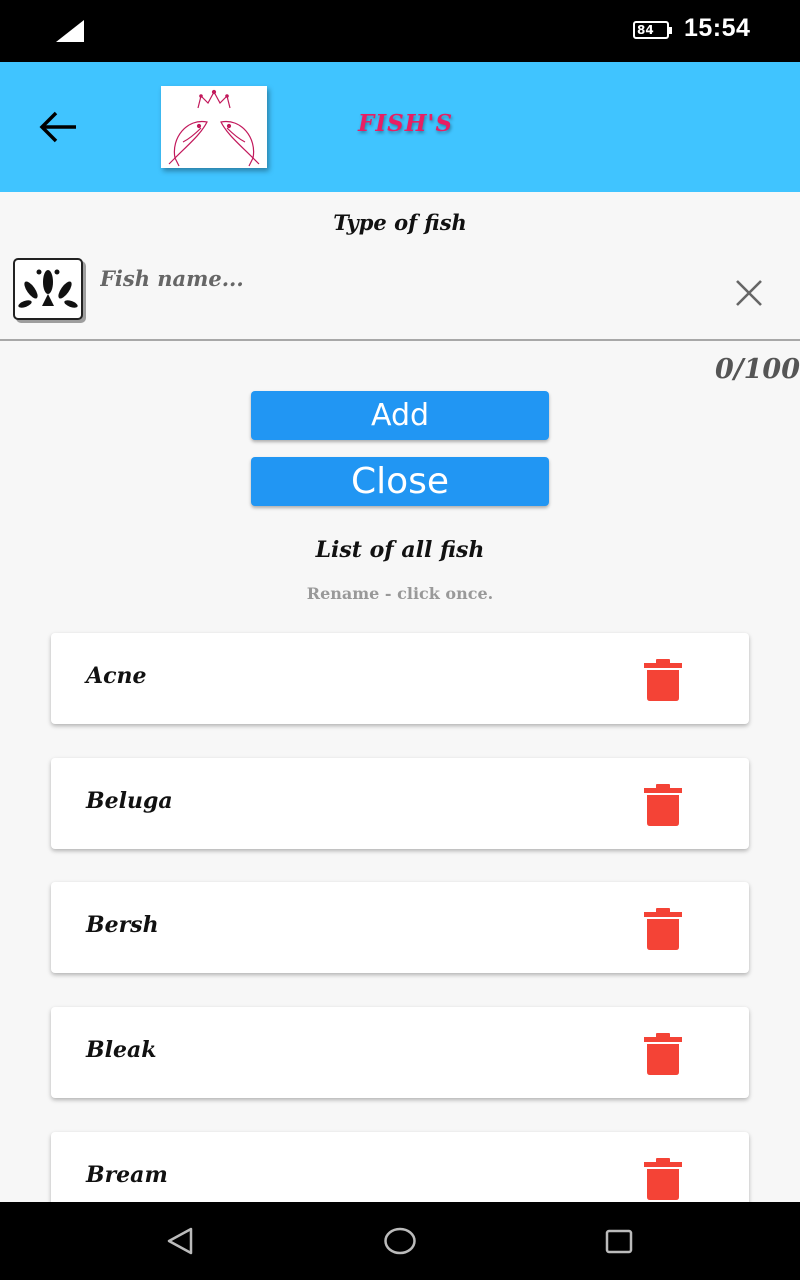 This screenshot has height=1280, width=800. Describe the element at coordinates (400, 803) in the screenshot. I see `list-item: Beluga` at that location.